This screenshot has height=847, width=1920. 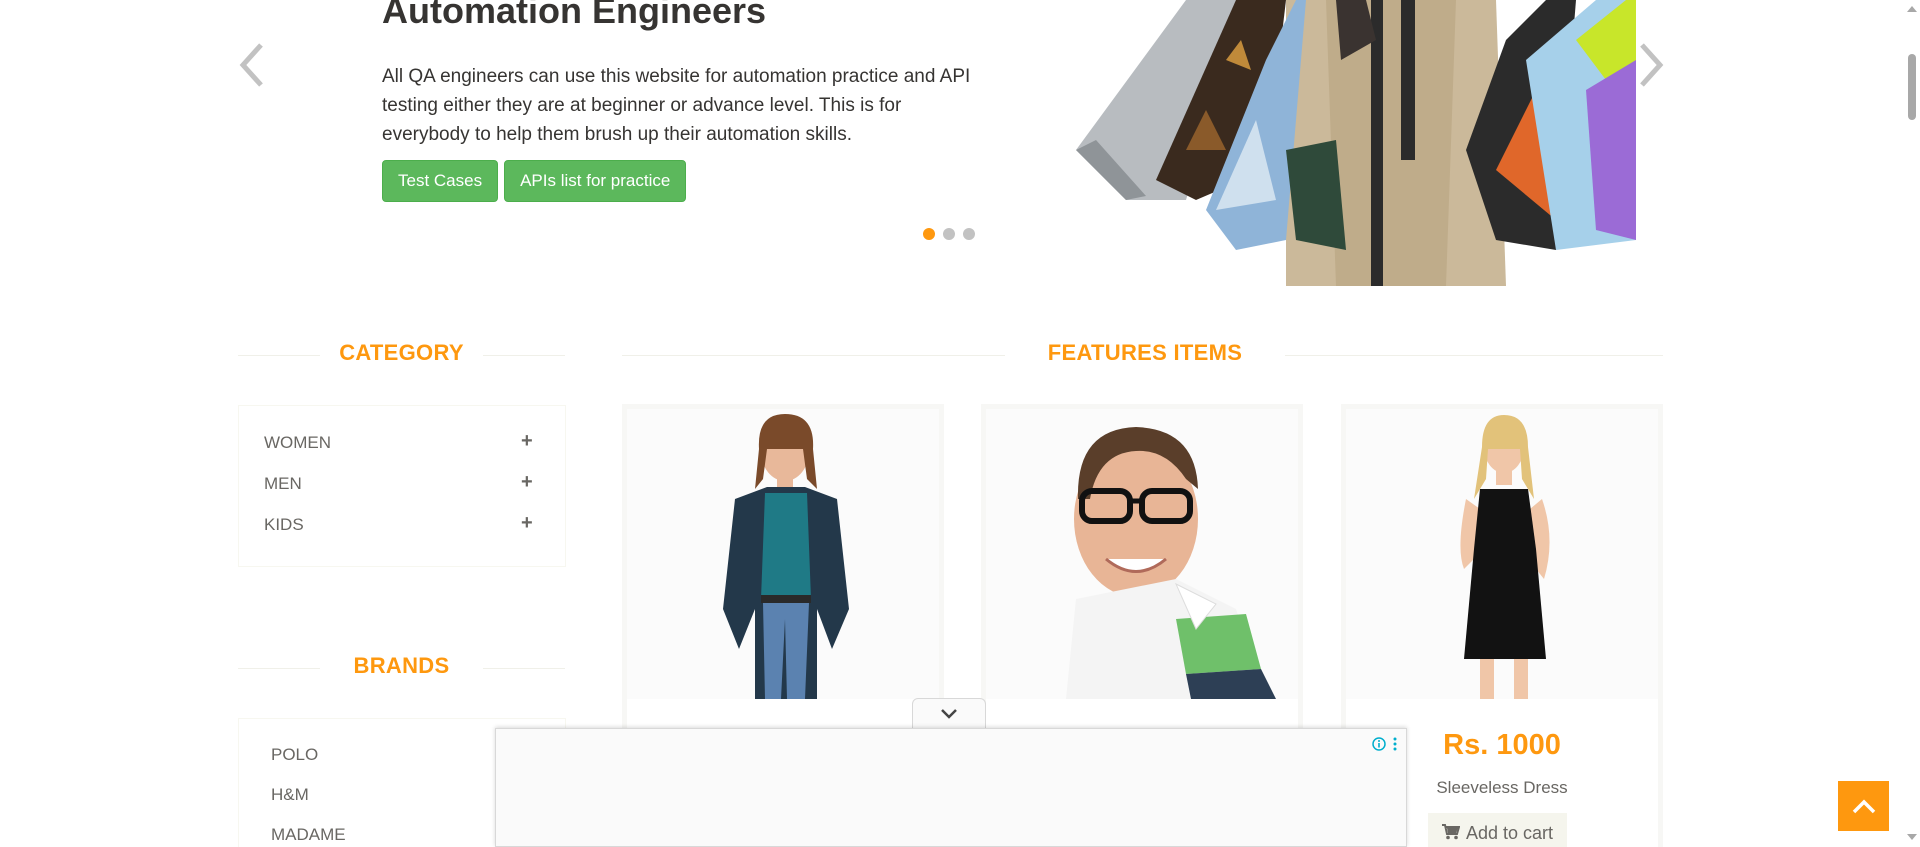 What do you see at coordinates (1474, 355) in the screenshot?
I see `features-divider-right` at bounding box center [1474, 355].